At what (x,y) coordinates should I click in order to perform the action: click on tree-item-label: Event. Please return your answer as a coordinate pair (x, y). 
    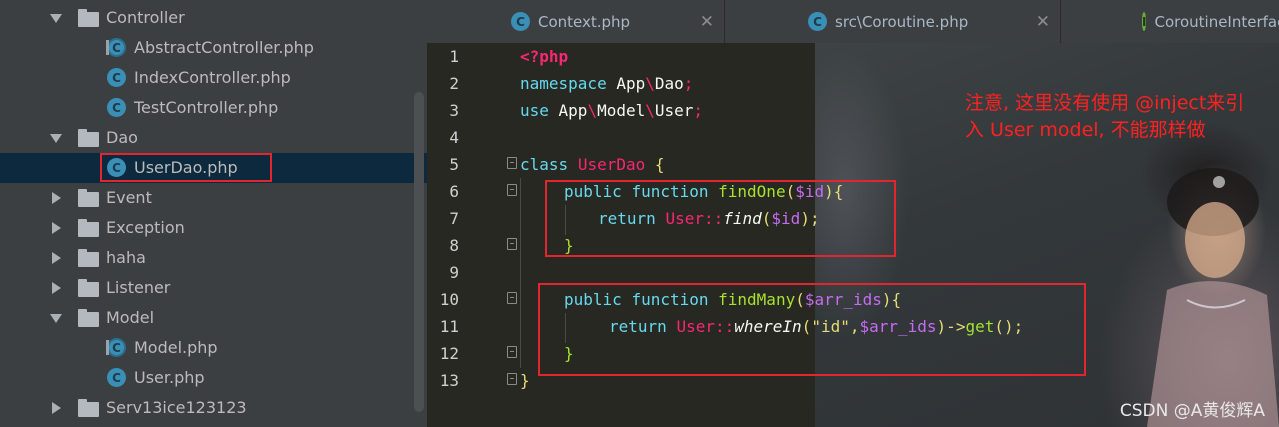
    Looking at the image, I should click on (129, 197).